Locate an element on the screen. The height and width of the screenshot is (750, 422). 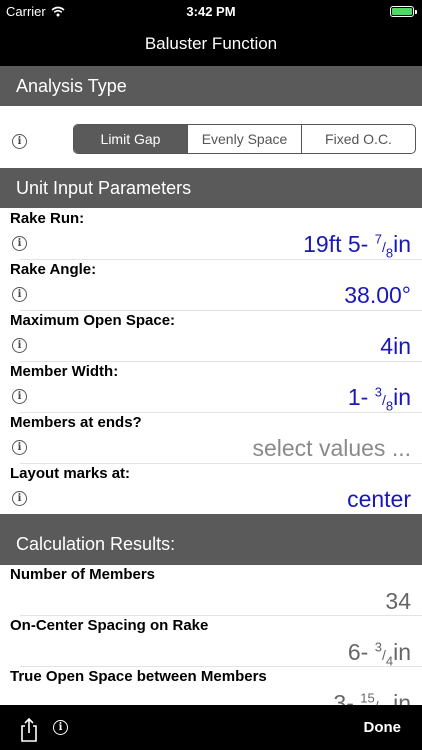
nav-bar: Baluster Function is located at coordinates (211, 45).